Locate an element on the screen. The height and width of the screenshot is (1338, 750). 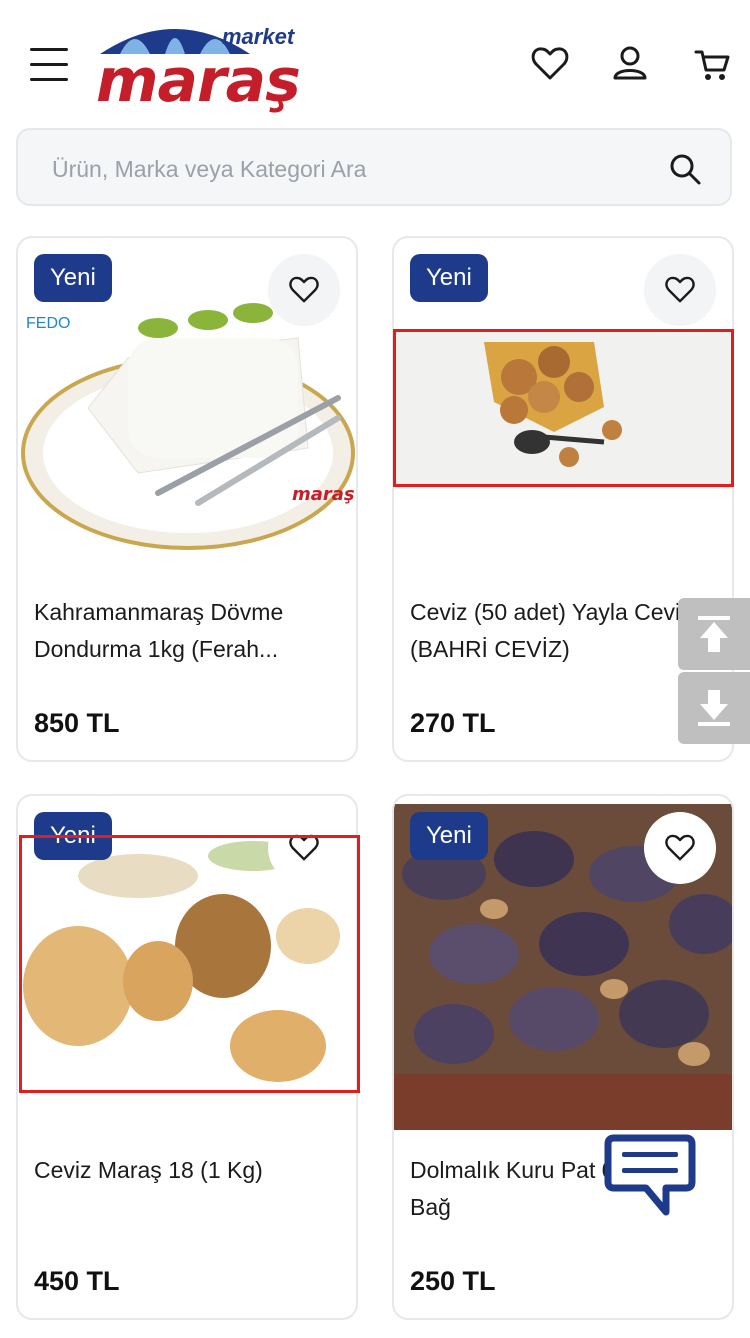
brand-name: maraş is located at coordinates (198, 81).